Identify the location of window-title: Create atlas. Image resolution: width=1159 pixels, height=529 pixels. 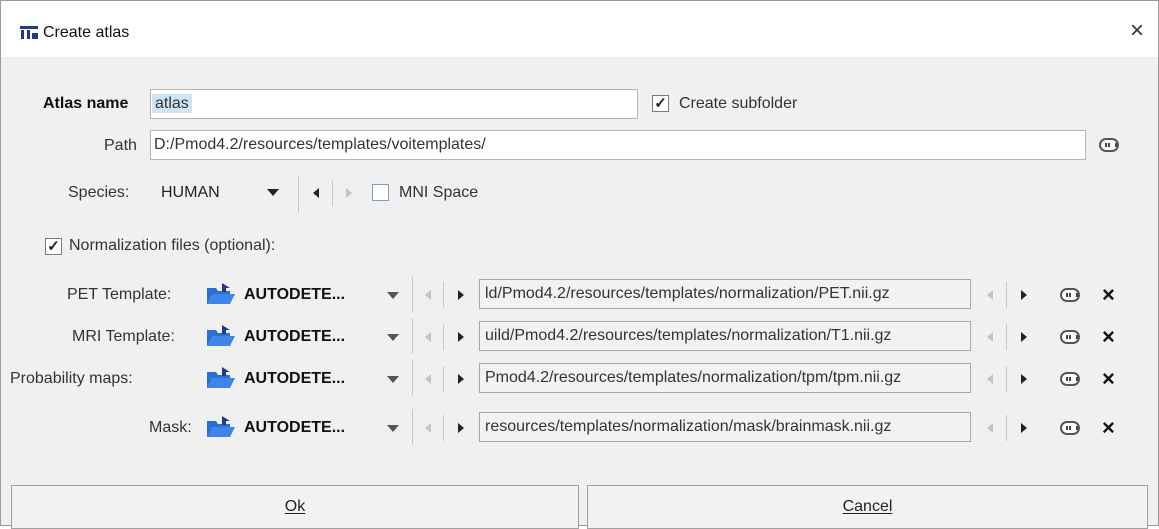
(86, 32).